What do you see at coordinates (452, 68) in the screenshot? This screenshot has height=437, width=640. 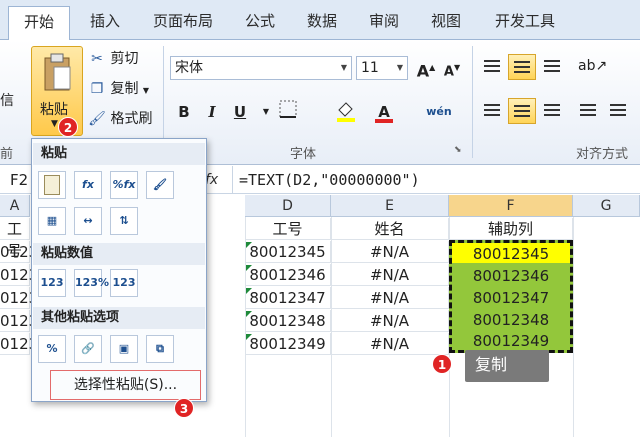 I see `shrink-font-button: A▼` at bounding box center [452, 68].